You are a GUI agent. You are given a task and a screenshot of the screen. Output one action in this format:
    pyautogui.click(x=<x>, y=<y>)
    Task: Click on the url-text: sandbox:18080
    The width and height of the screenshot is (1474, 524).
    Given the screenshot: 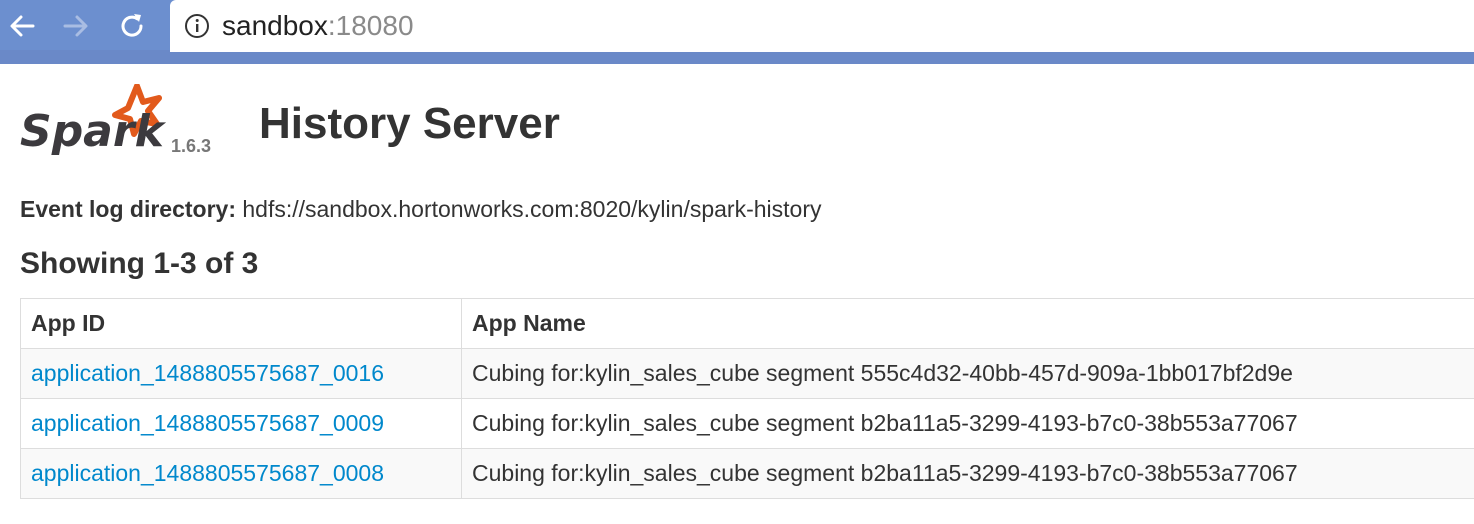 What is the action you would take?
    pyautogui.click(x=318, y=26)
    